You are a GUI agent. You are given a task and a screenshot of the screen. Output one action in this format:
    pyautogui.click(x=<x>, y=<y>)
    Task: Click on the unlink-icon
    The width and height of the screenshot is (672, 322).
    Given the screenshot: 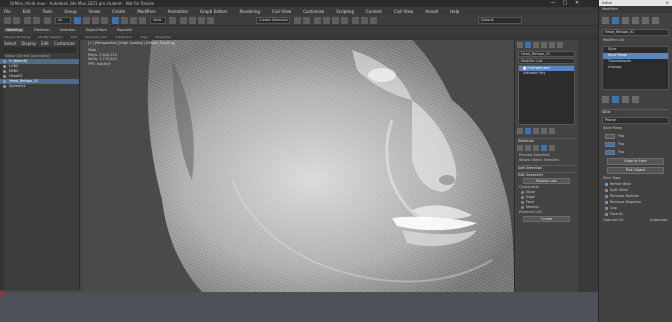 What is the action you would take?
    pyautogui.click(x=36, y=20)
    